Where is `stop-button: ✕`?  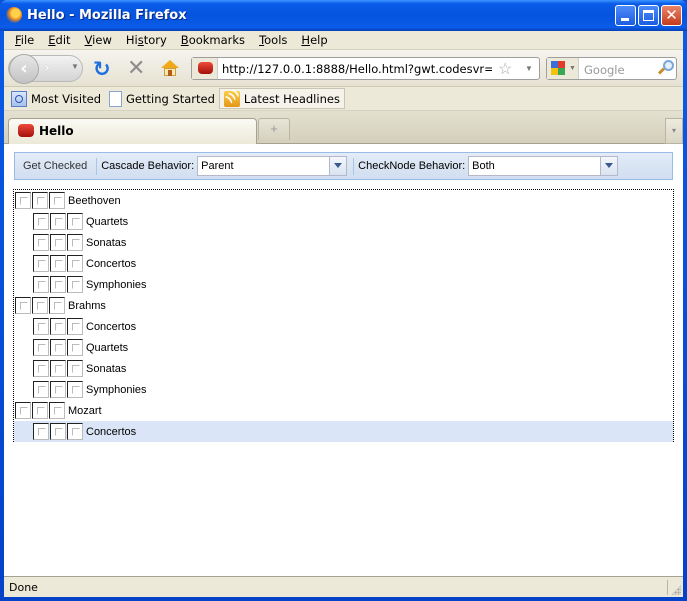
stop-button: ✕ is located at coordinates (136, 68).